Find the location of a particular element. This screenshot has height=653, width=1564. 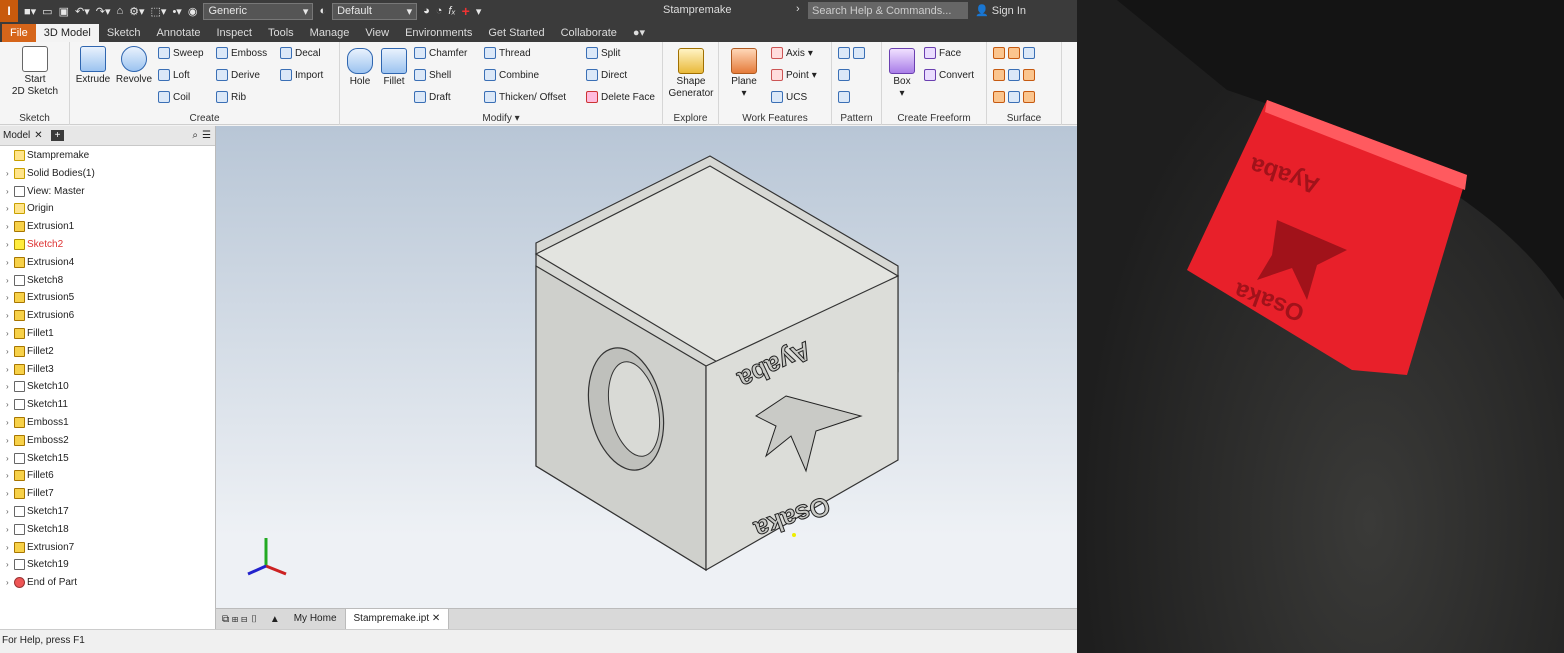

derive-button: Derive is located at coordinates (238, 75).